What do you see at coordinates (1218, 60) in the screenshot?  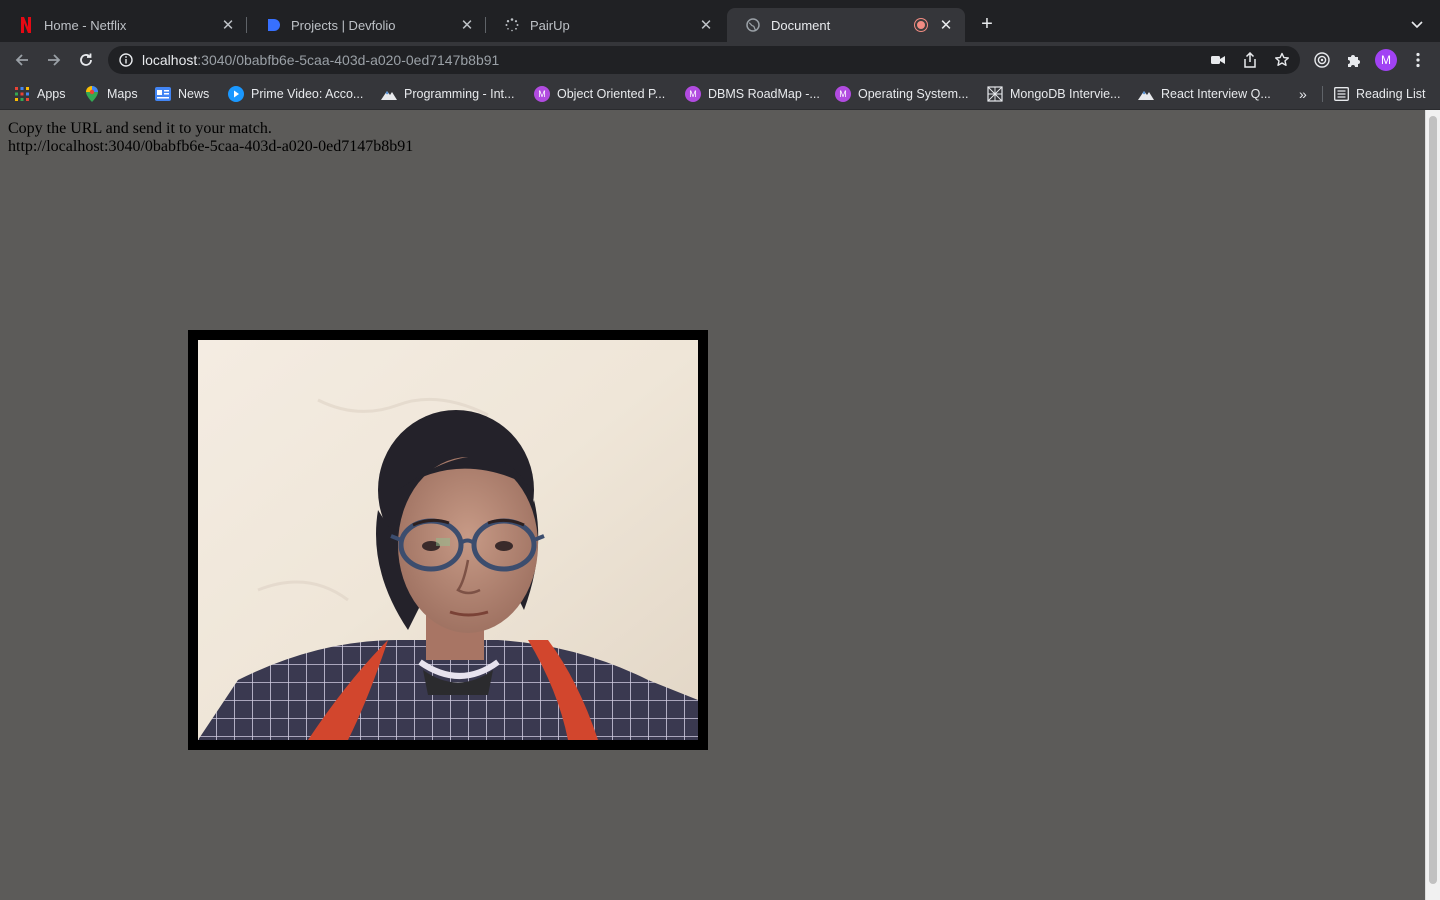 I see `camera-in-use-icon` at bounding box center [1218, 60].